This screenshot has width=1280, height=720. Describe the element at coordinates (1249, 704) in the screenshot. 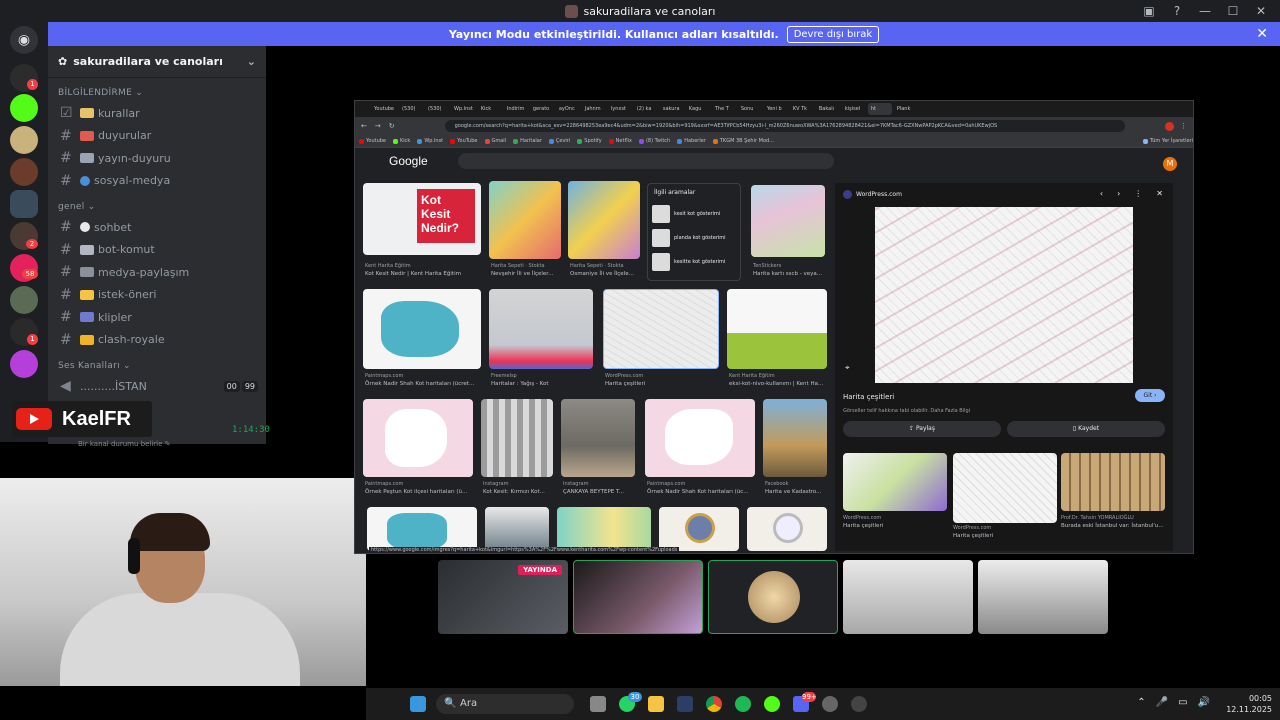

I see `taskbar-clock: 00:05 12.11.2025` at that location.